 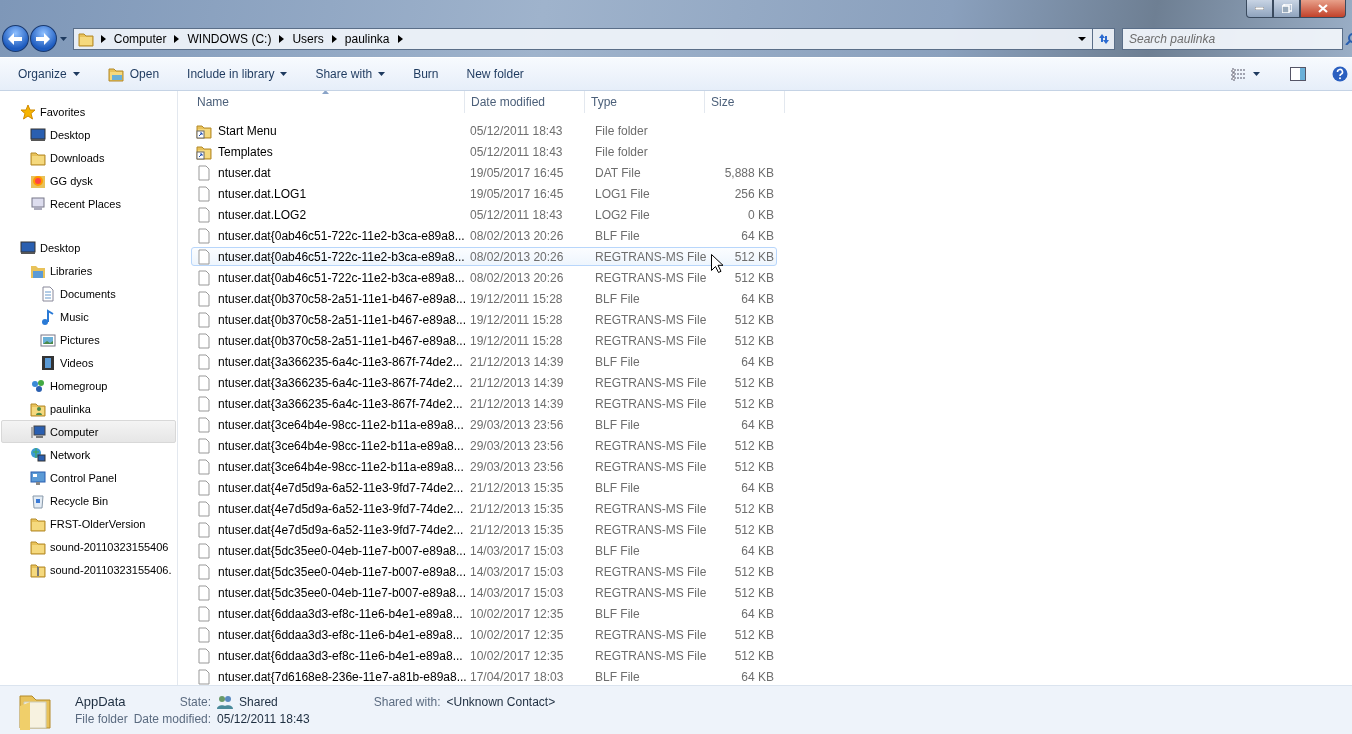 I want to click on toolbar-button: New folder, so click(x=495, y=74).